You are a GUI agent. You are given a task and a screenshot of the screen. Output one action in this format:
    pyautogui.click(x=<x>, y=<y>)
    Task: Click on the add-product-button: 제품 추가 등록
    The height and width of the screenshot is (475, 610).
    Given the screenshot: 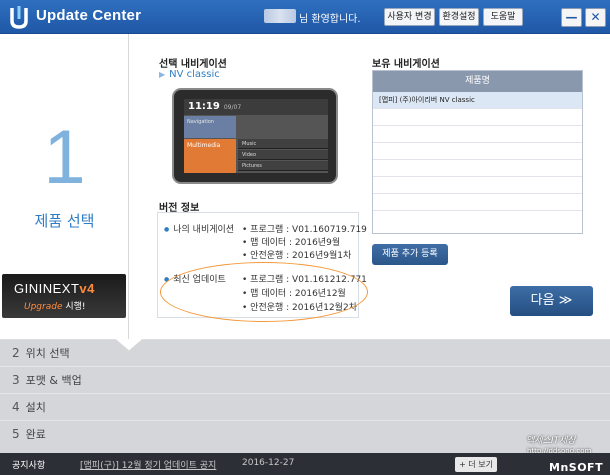 What is the action you would take?
    pyautogui.click(x=410, y=254)
    